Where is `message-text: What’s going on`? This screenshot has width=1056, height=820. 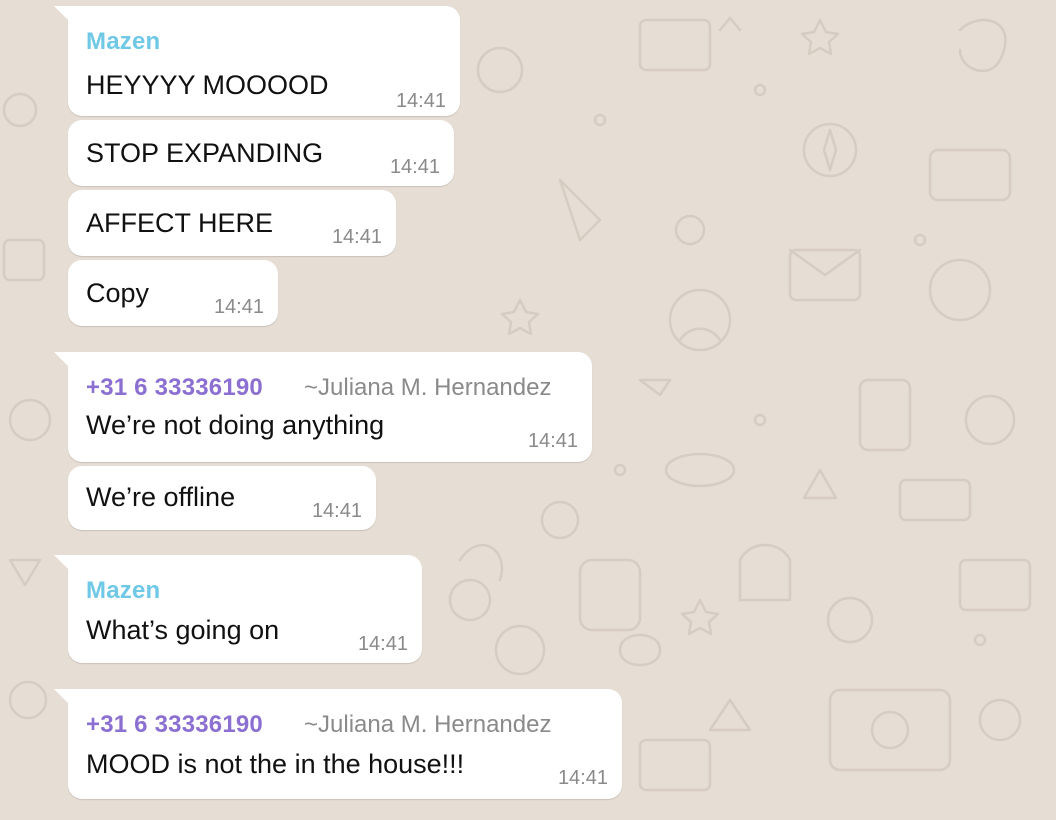 message-text: What’s going on is located at coordinates (183, 630).